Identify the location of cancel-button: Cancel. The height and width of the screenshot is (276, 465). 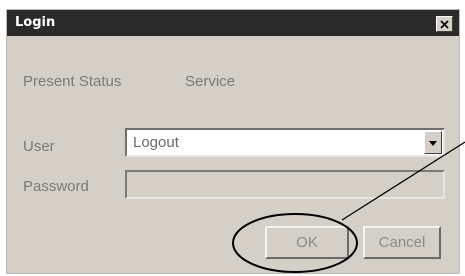
(402, 242).